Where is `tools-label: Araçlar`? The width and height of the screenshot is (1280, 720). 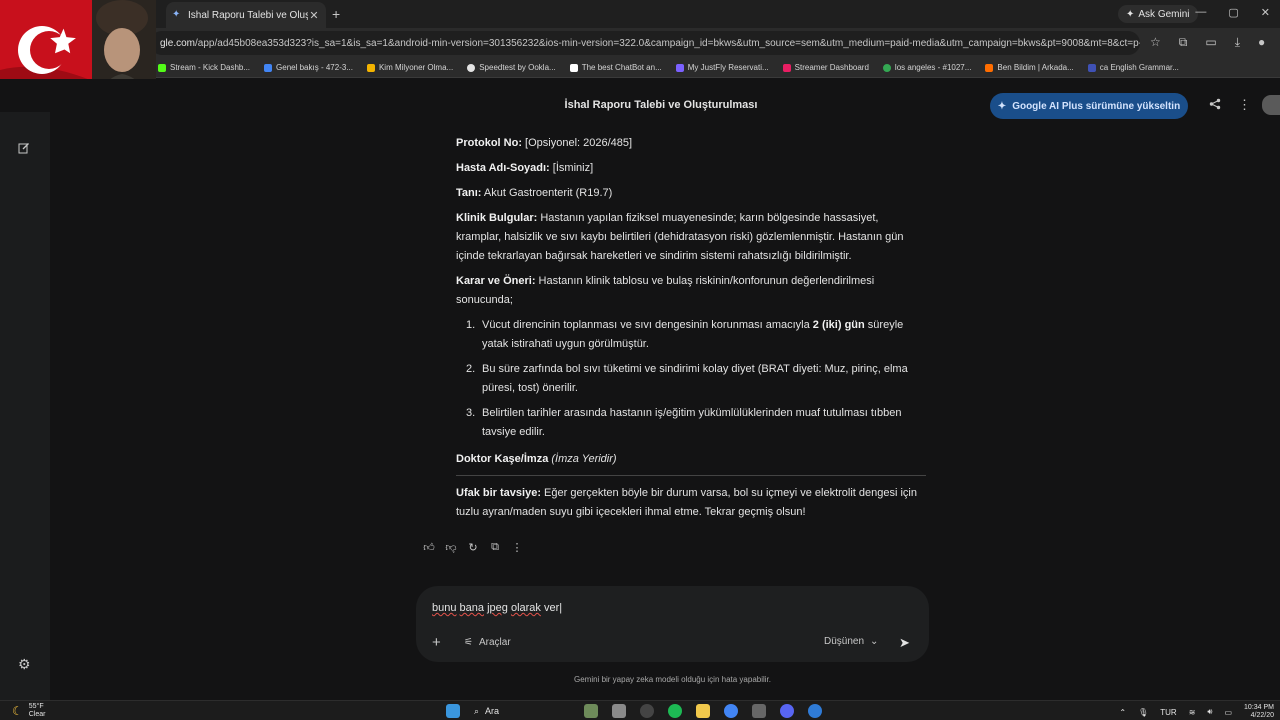
tools-label: Araçlar is located at coordinates (494, 642).